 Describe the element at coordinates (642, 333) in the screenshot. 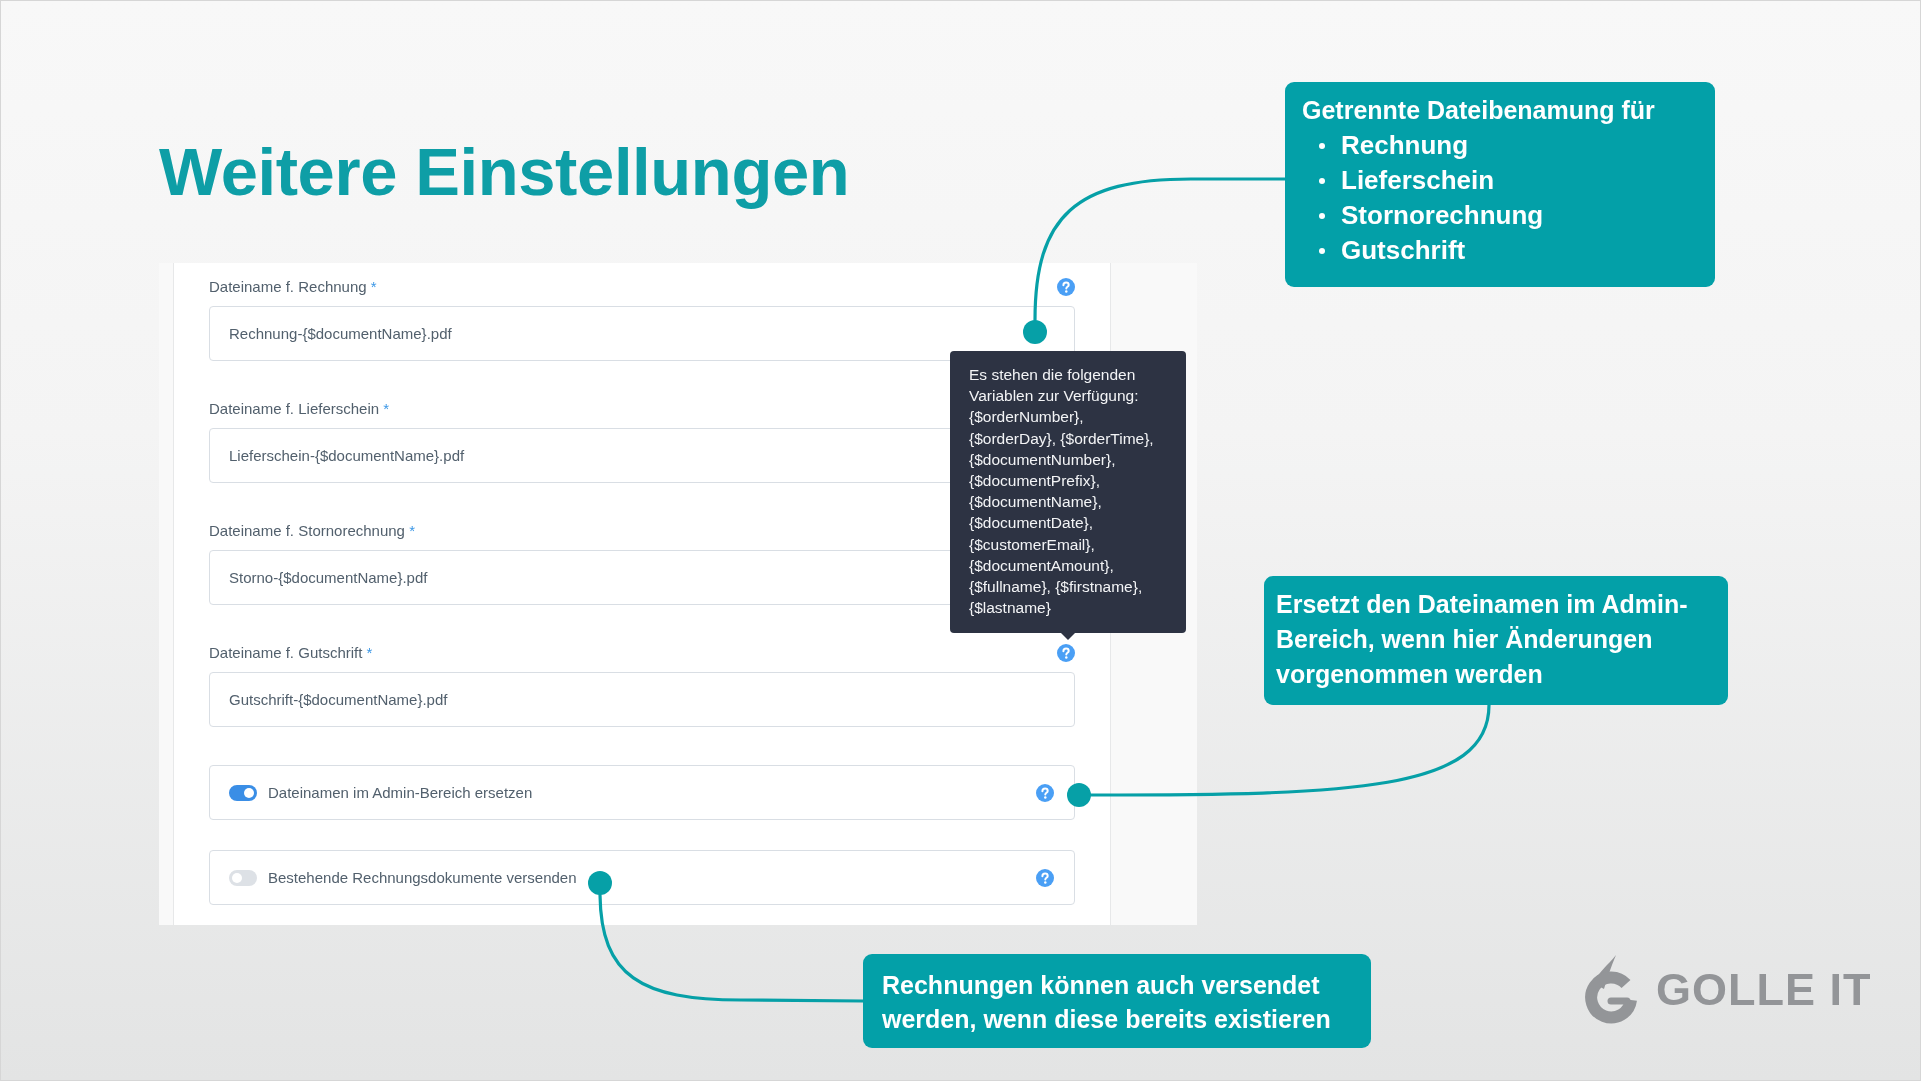

I see `text-input: Rechnung-{$documentName}.pdf` at that location.